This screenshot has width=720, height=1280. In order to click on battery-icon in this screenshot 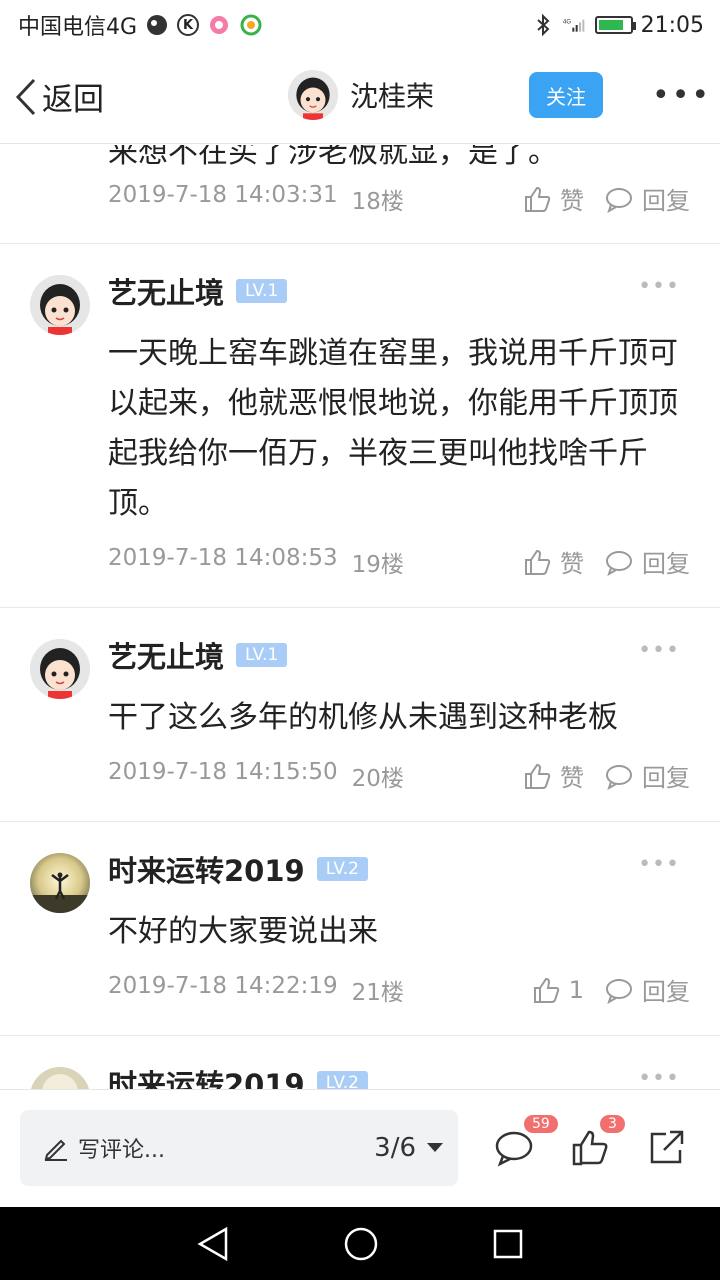, I will do `click(615, 25)`.